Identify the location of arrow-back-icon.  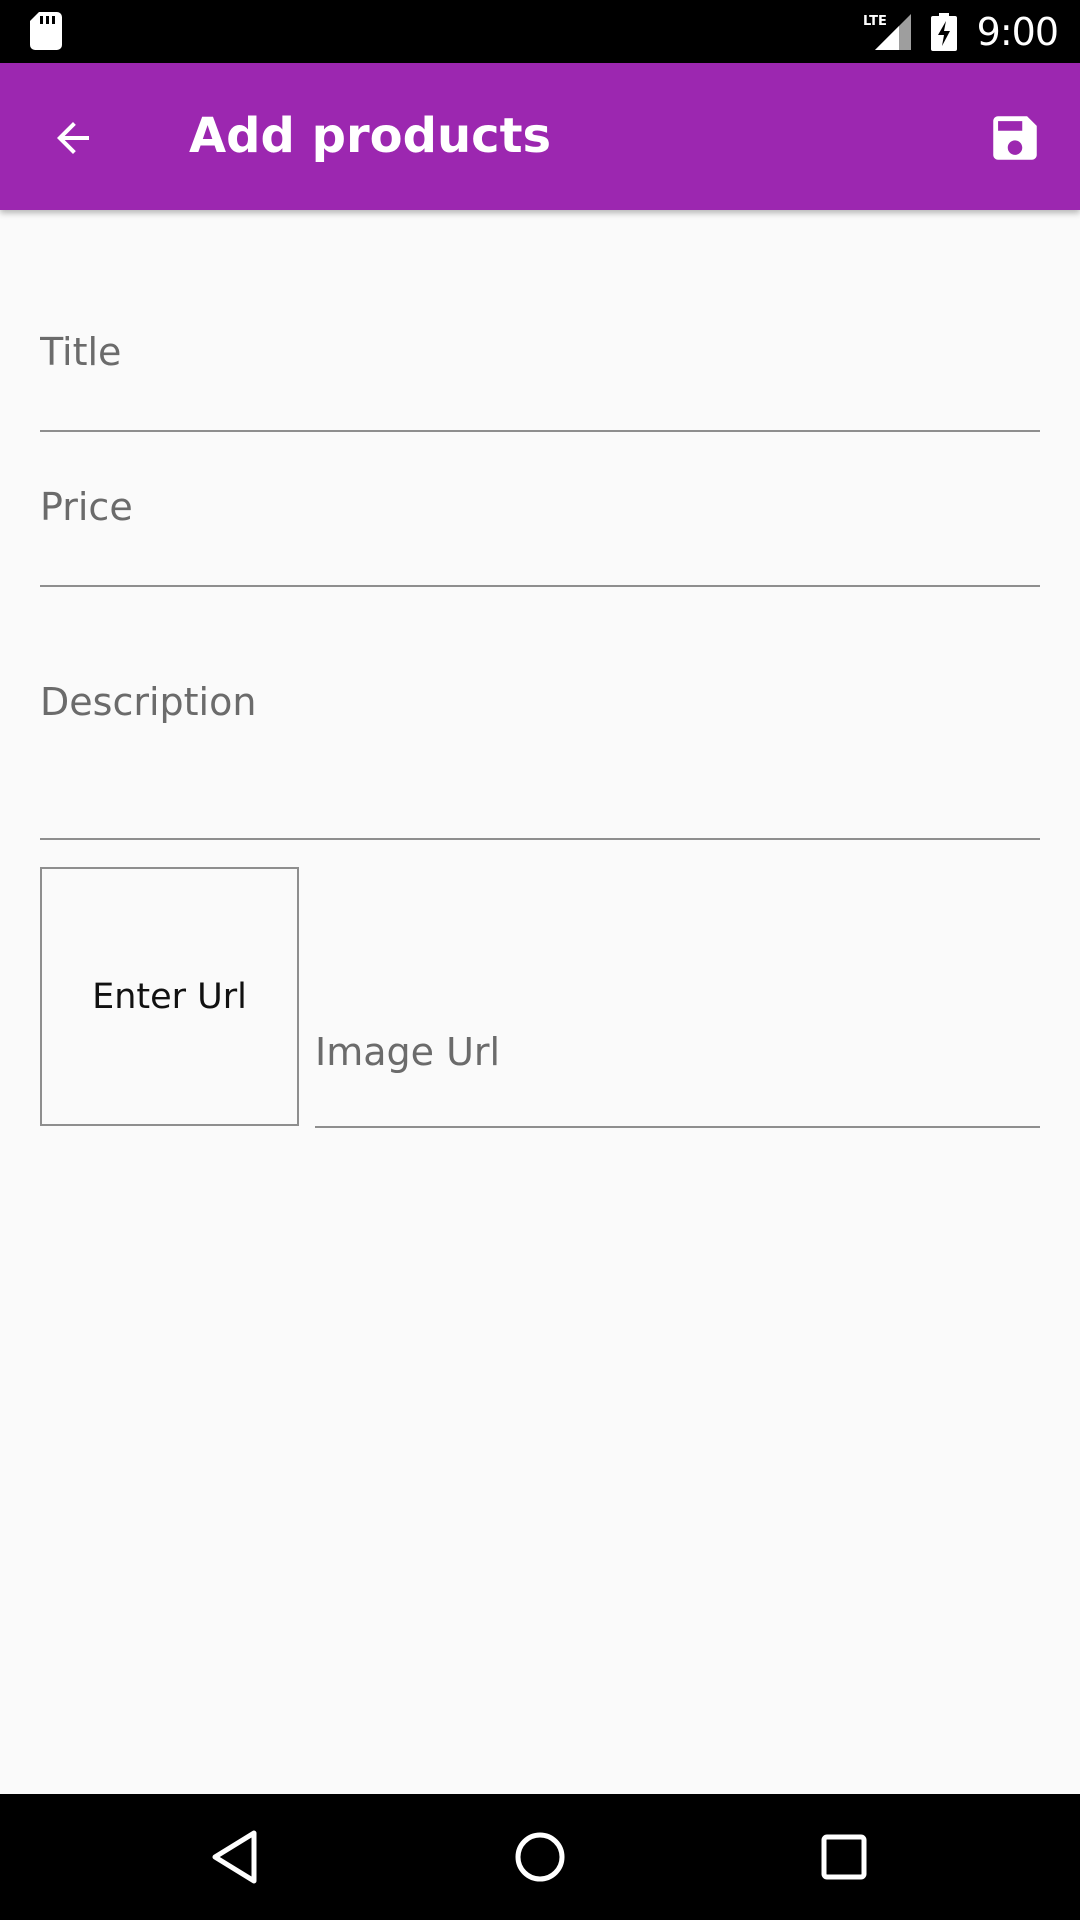
(73, 138).